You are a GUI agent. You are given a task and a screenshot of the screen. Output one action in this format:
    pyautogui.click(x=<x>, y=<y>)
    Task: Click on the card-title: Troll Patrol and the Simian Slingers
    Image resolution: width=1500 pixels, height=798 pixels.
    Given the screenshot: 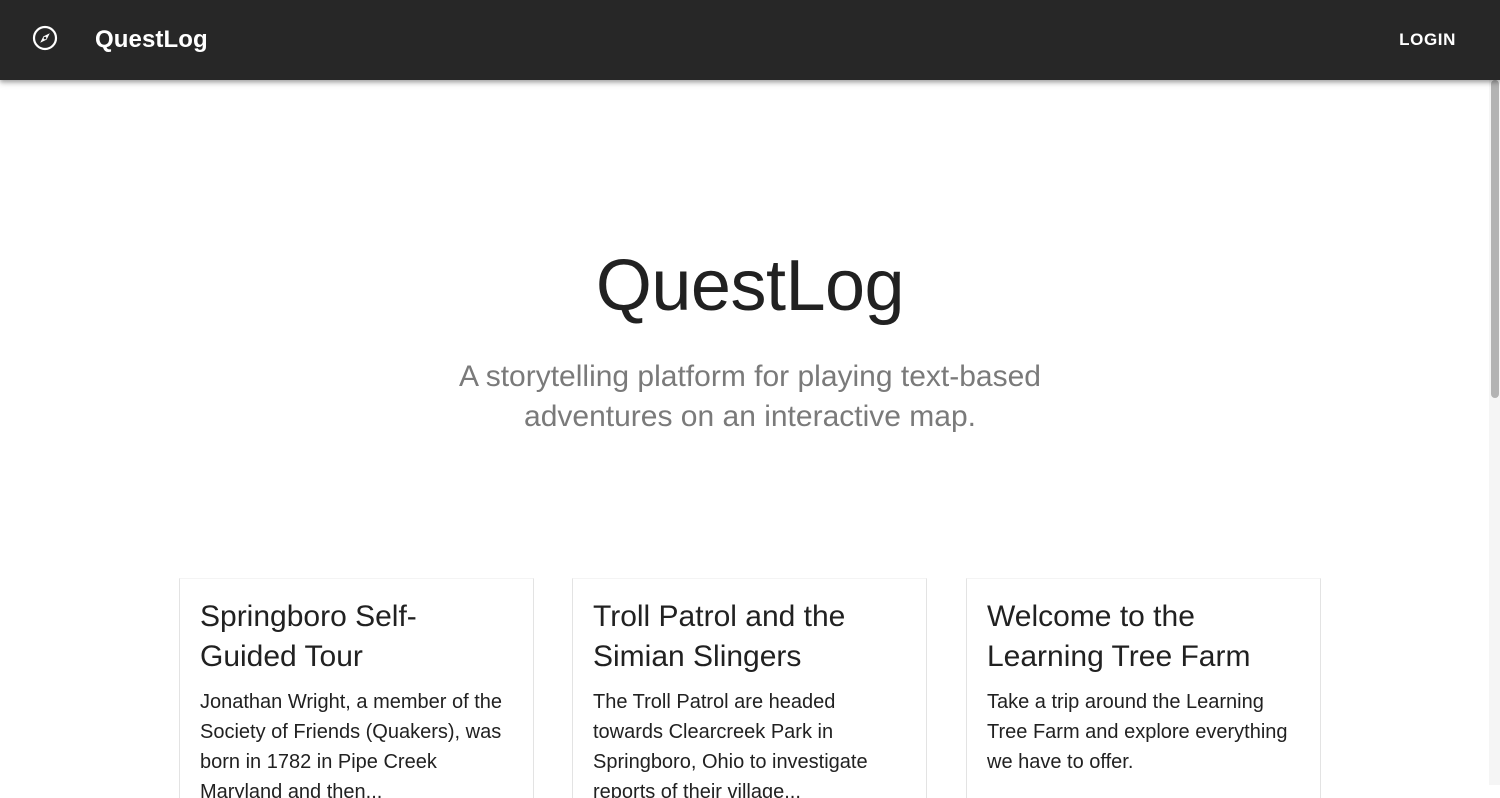 What is the action you would take?
    pyautogui.click(x=719, y=636)
    